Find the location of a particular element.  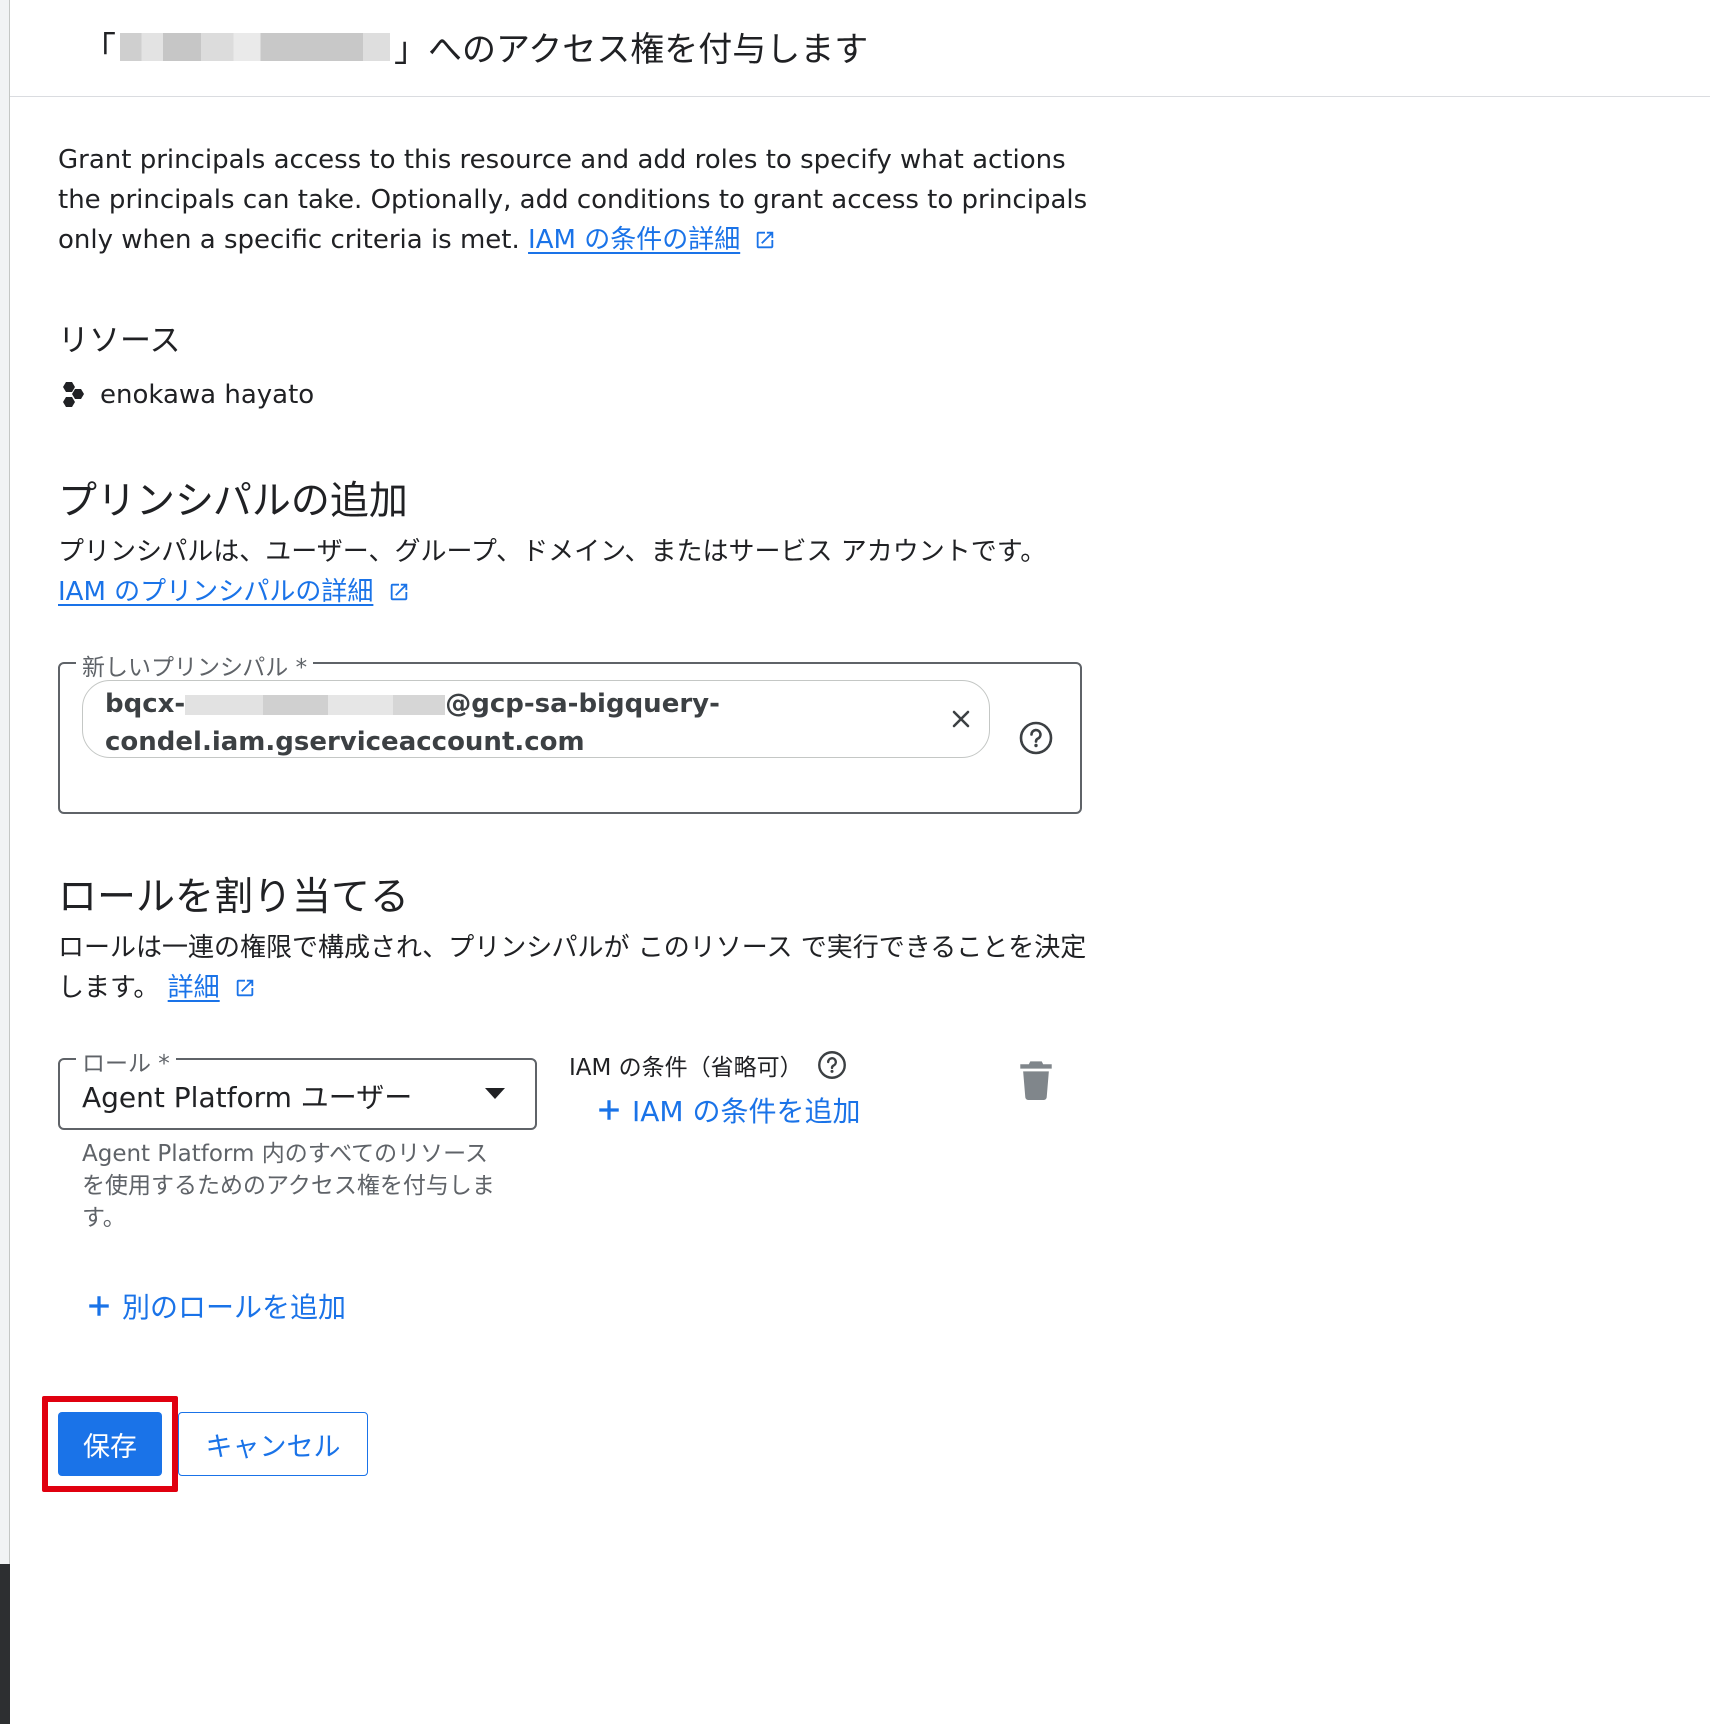

iam-conditions-link: IAM の条件の詳細 is located at coordinates (634, 240).